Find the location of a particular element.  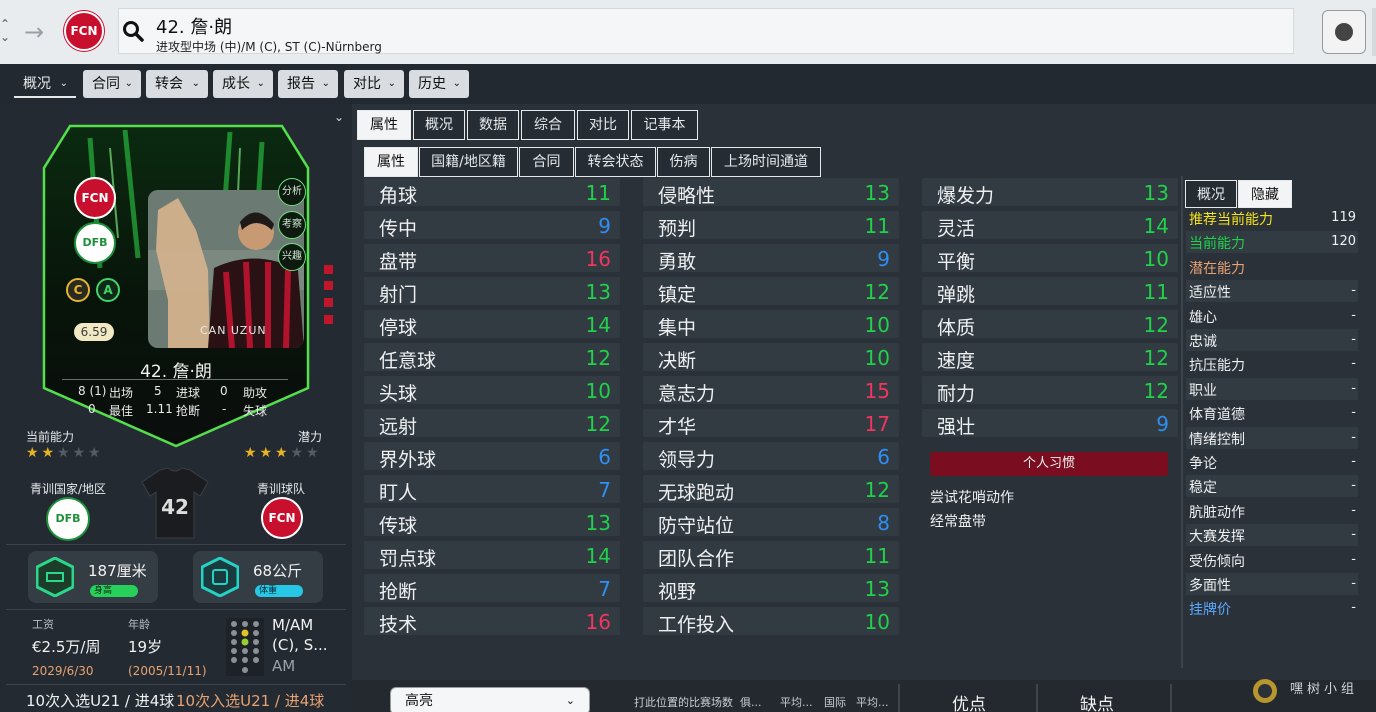

club-logo: FCN is located at coordinates (84, 31).